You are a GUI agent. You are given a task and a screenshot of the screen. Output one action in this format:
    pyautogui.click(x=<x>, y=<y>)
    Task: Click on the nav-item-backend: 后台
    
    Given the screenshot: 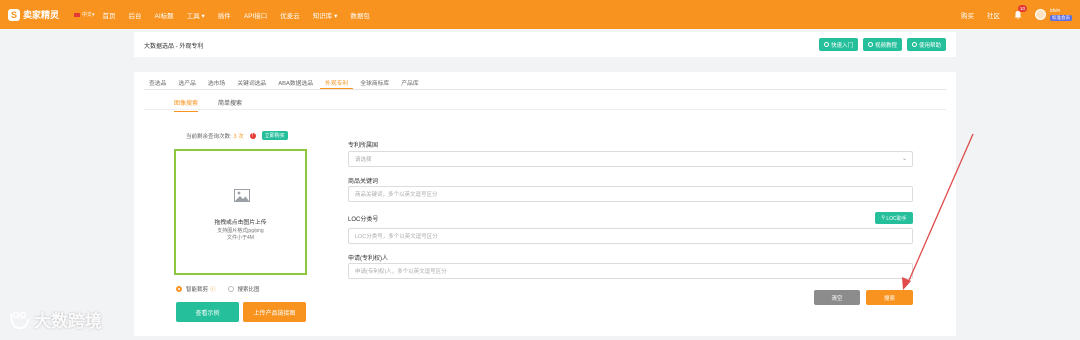 What is the action you would take?
    pyautogui.click(x=135, y=15)
    